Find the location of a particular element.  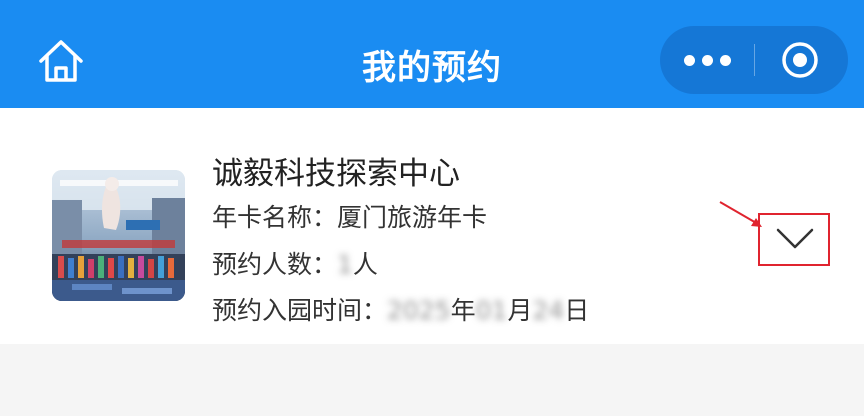

people-count-row: 预约人数：1人 is located at coordinates (295, 263).